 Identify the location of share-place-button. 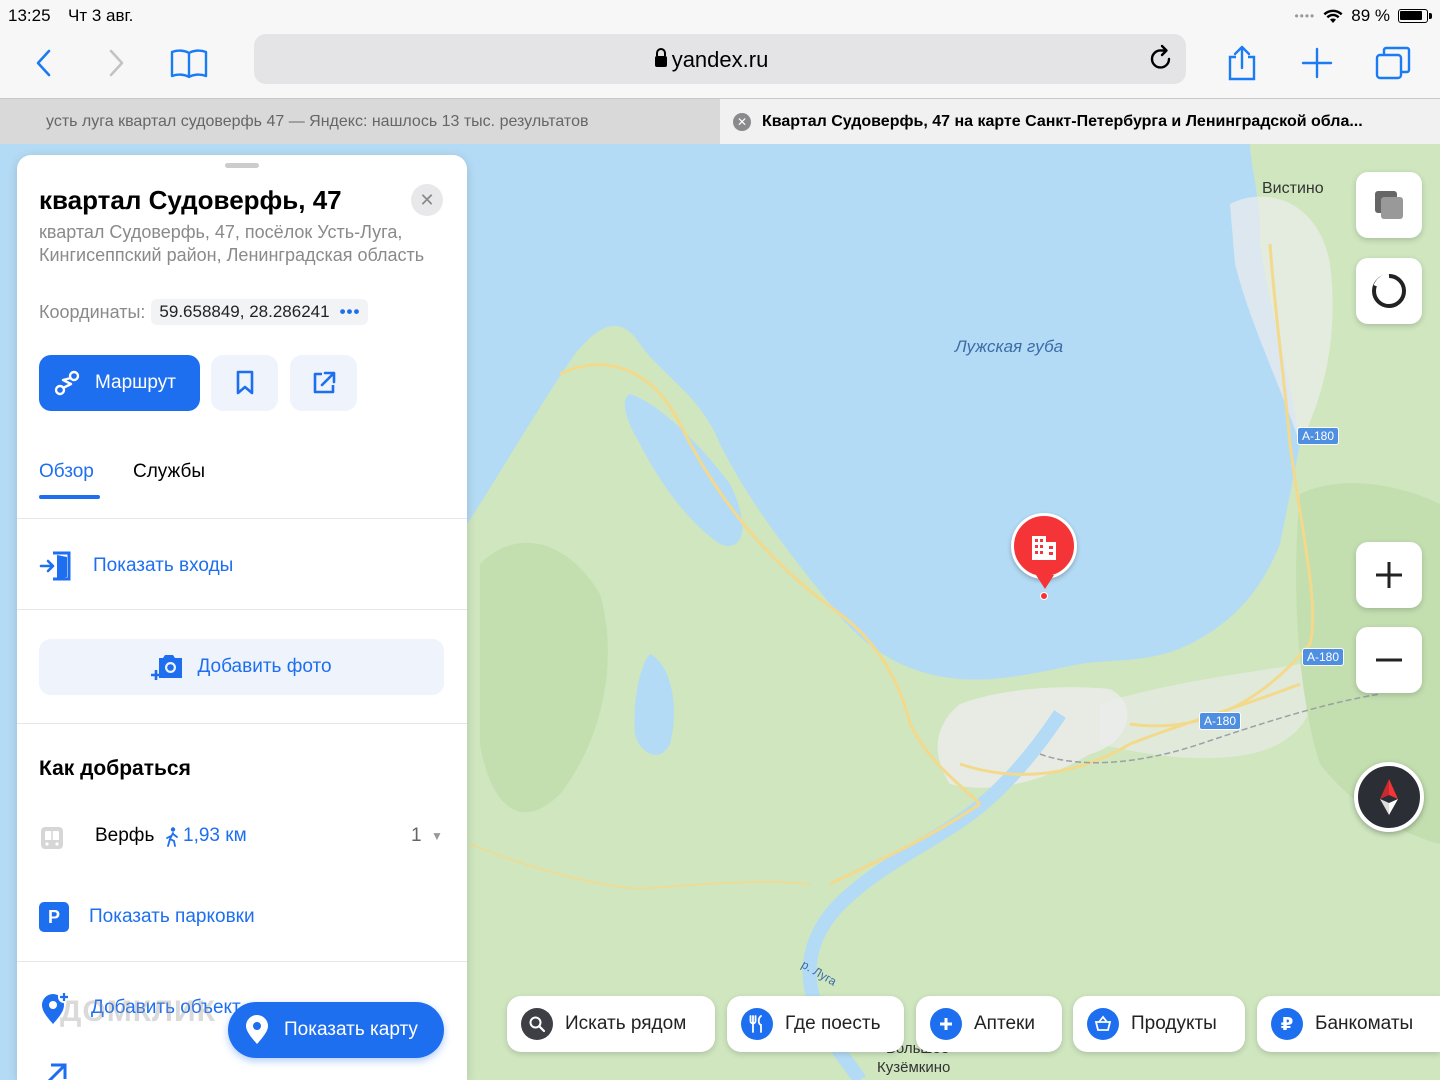
(323, 383).